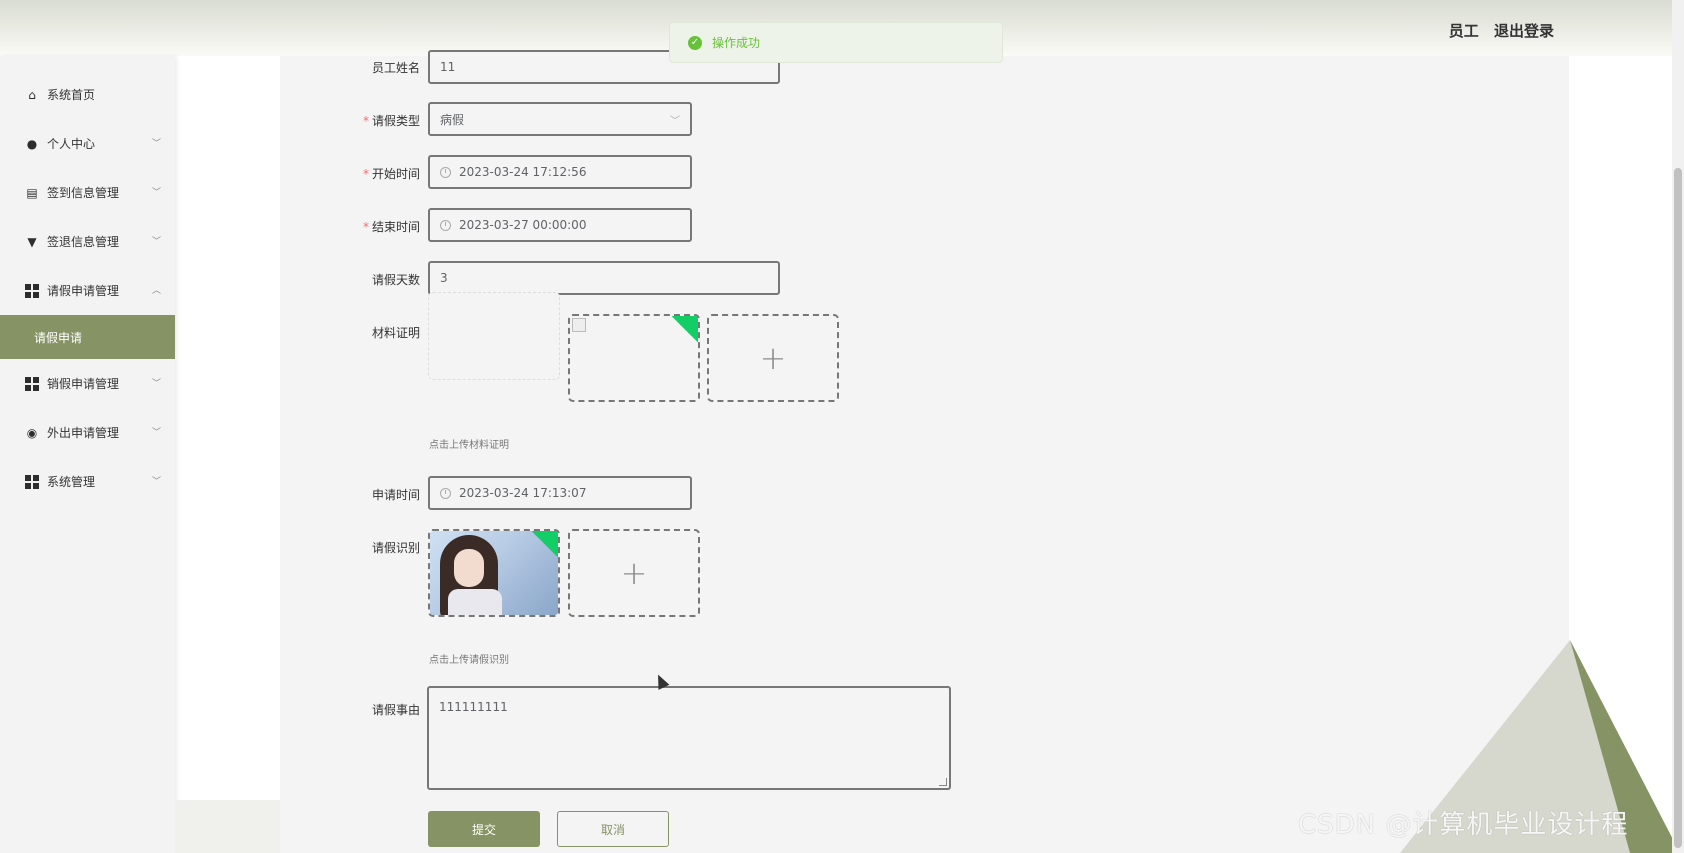 The height and width of the screenshot is (853, 1684). I want to click on material-upload-item, so click(634, 358).